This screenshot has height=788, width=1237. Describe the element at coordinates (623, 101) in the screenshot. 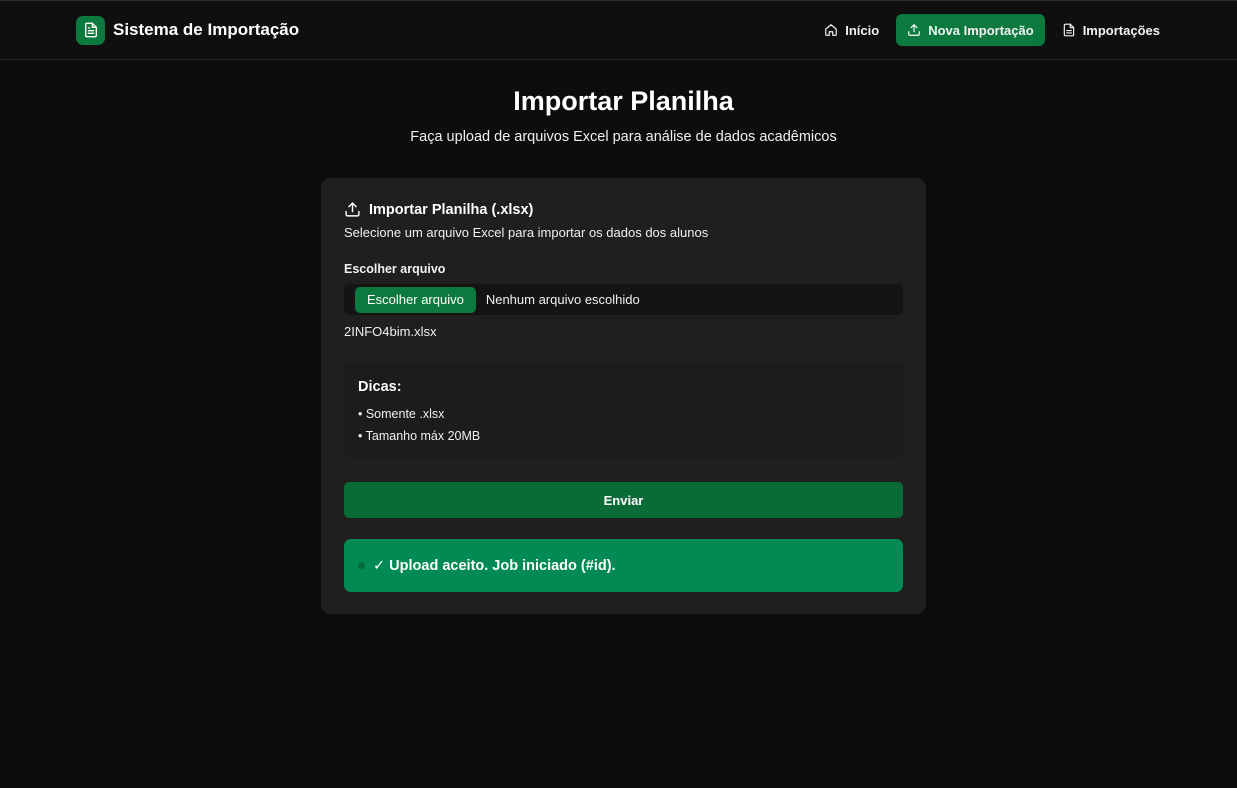

I see `page-title: Importar Planilha` at that location.